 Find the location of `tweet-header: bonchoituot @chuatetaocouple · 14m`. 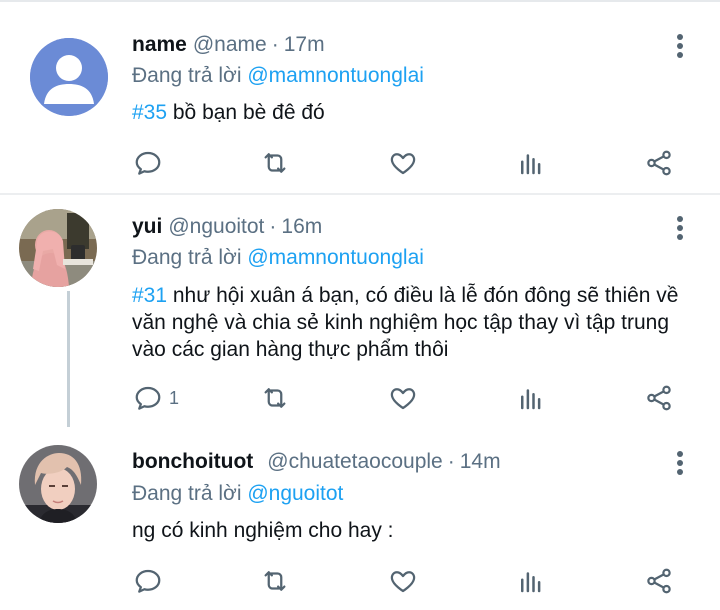

tweet-header: bonchoituot @chuatetaocouple · 14m is located at coordinates (316, 462).